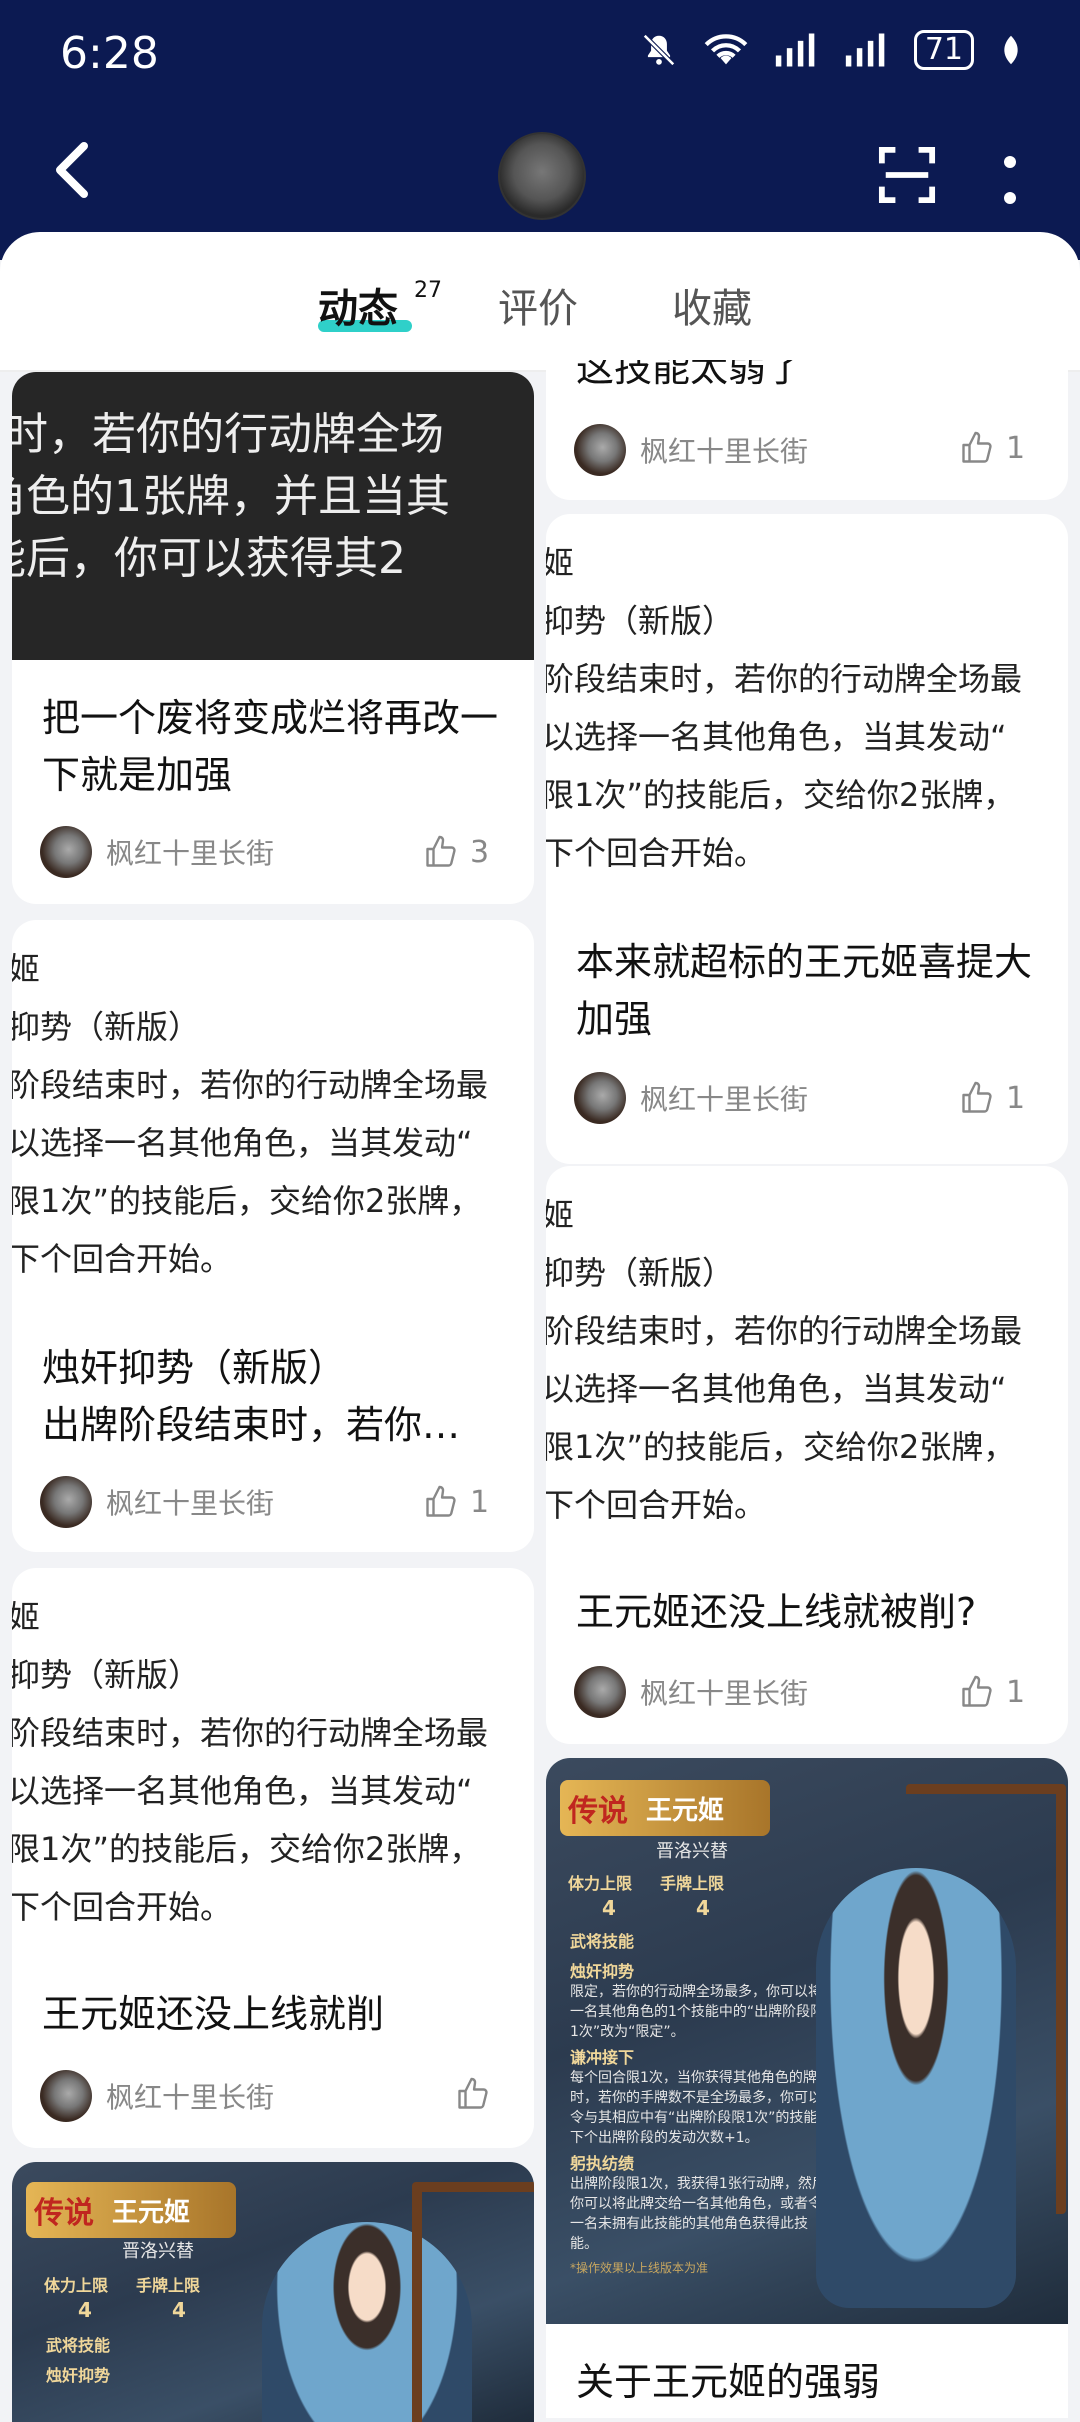  I want to click on like-button, so click(478, 2094).